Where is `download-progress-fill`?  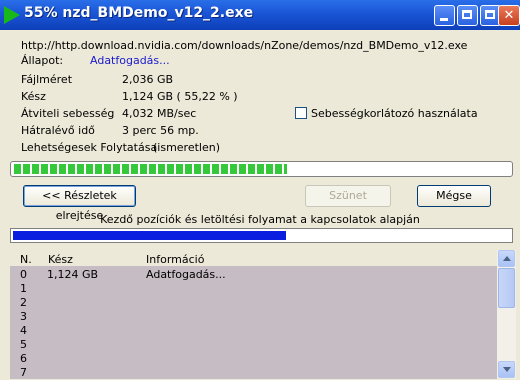
download-progress-fill is located at coordinates (150, 169).